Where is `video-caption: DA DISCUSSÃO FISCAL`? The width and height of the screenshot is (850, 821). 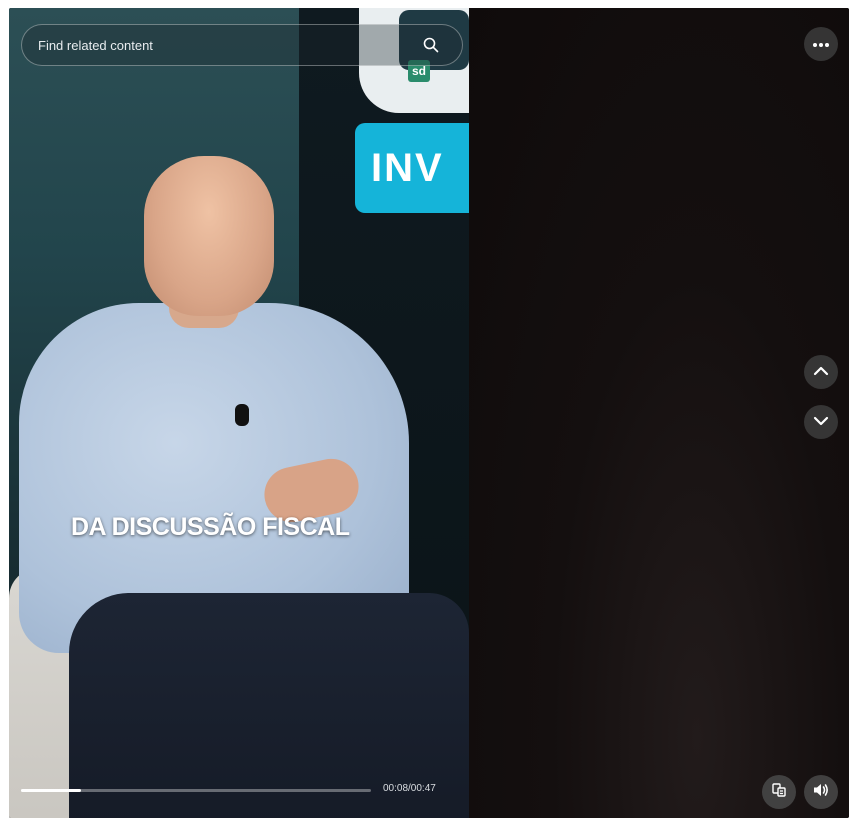
video-caption: DA DISCUSSÃO FISCAL is located at coordinates (210, 527).